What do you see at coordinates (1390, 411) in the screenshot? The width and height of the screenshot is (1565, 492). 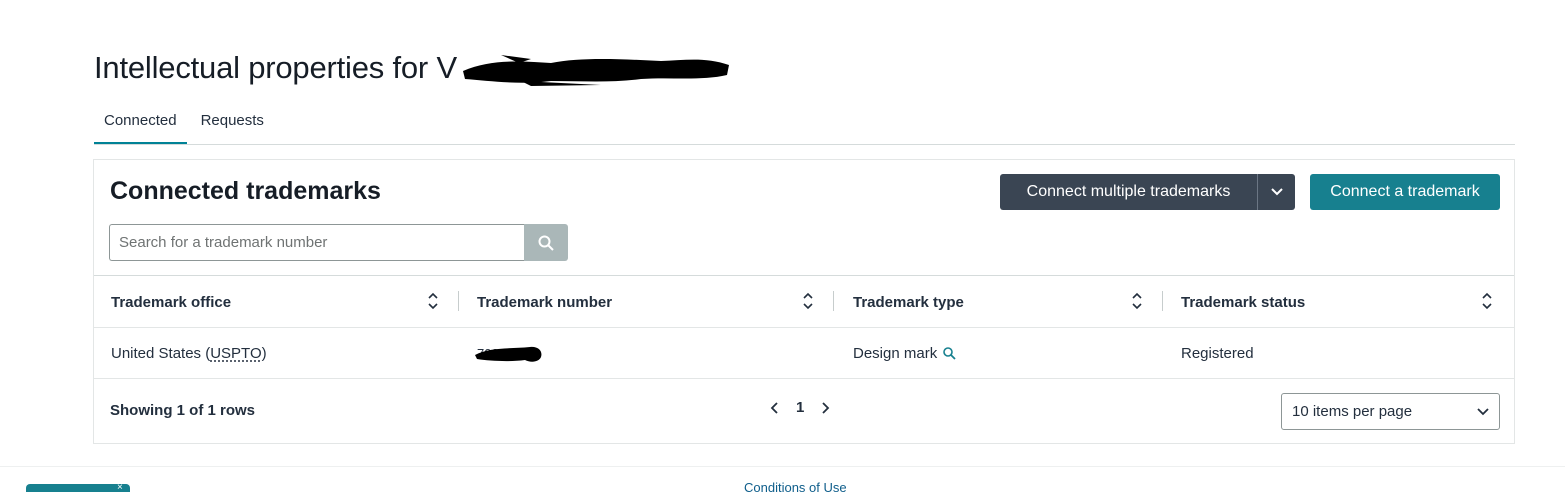 I see `items-per-page-select: 10 items per page` at bounding box center [1390, 411].